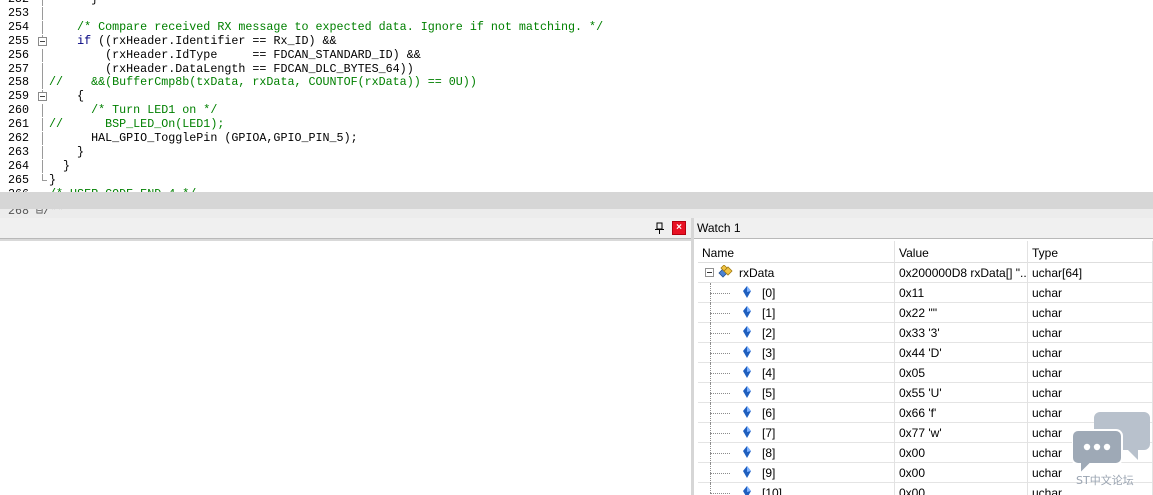  Describe the element at coordinates (961, 293) in the screenshot. I see `watch-value-cell: 0x11` at that location.